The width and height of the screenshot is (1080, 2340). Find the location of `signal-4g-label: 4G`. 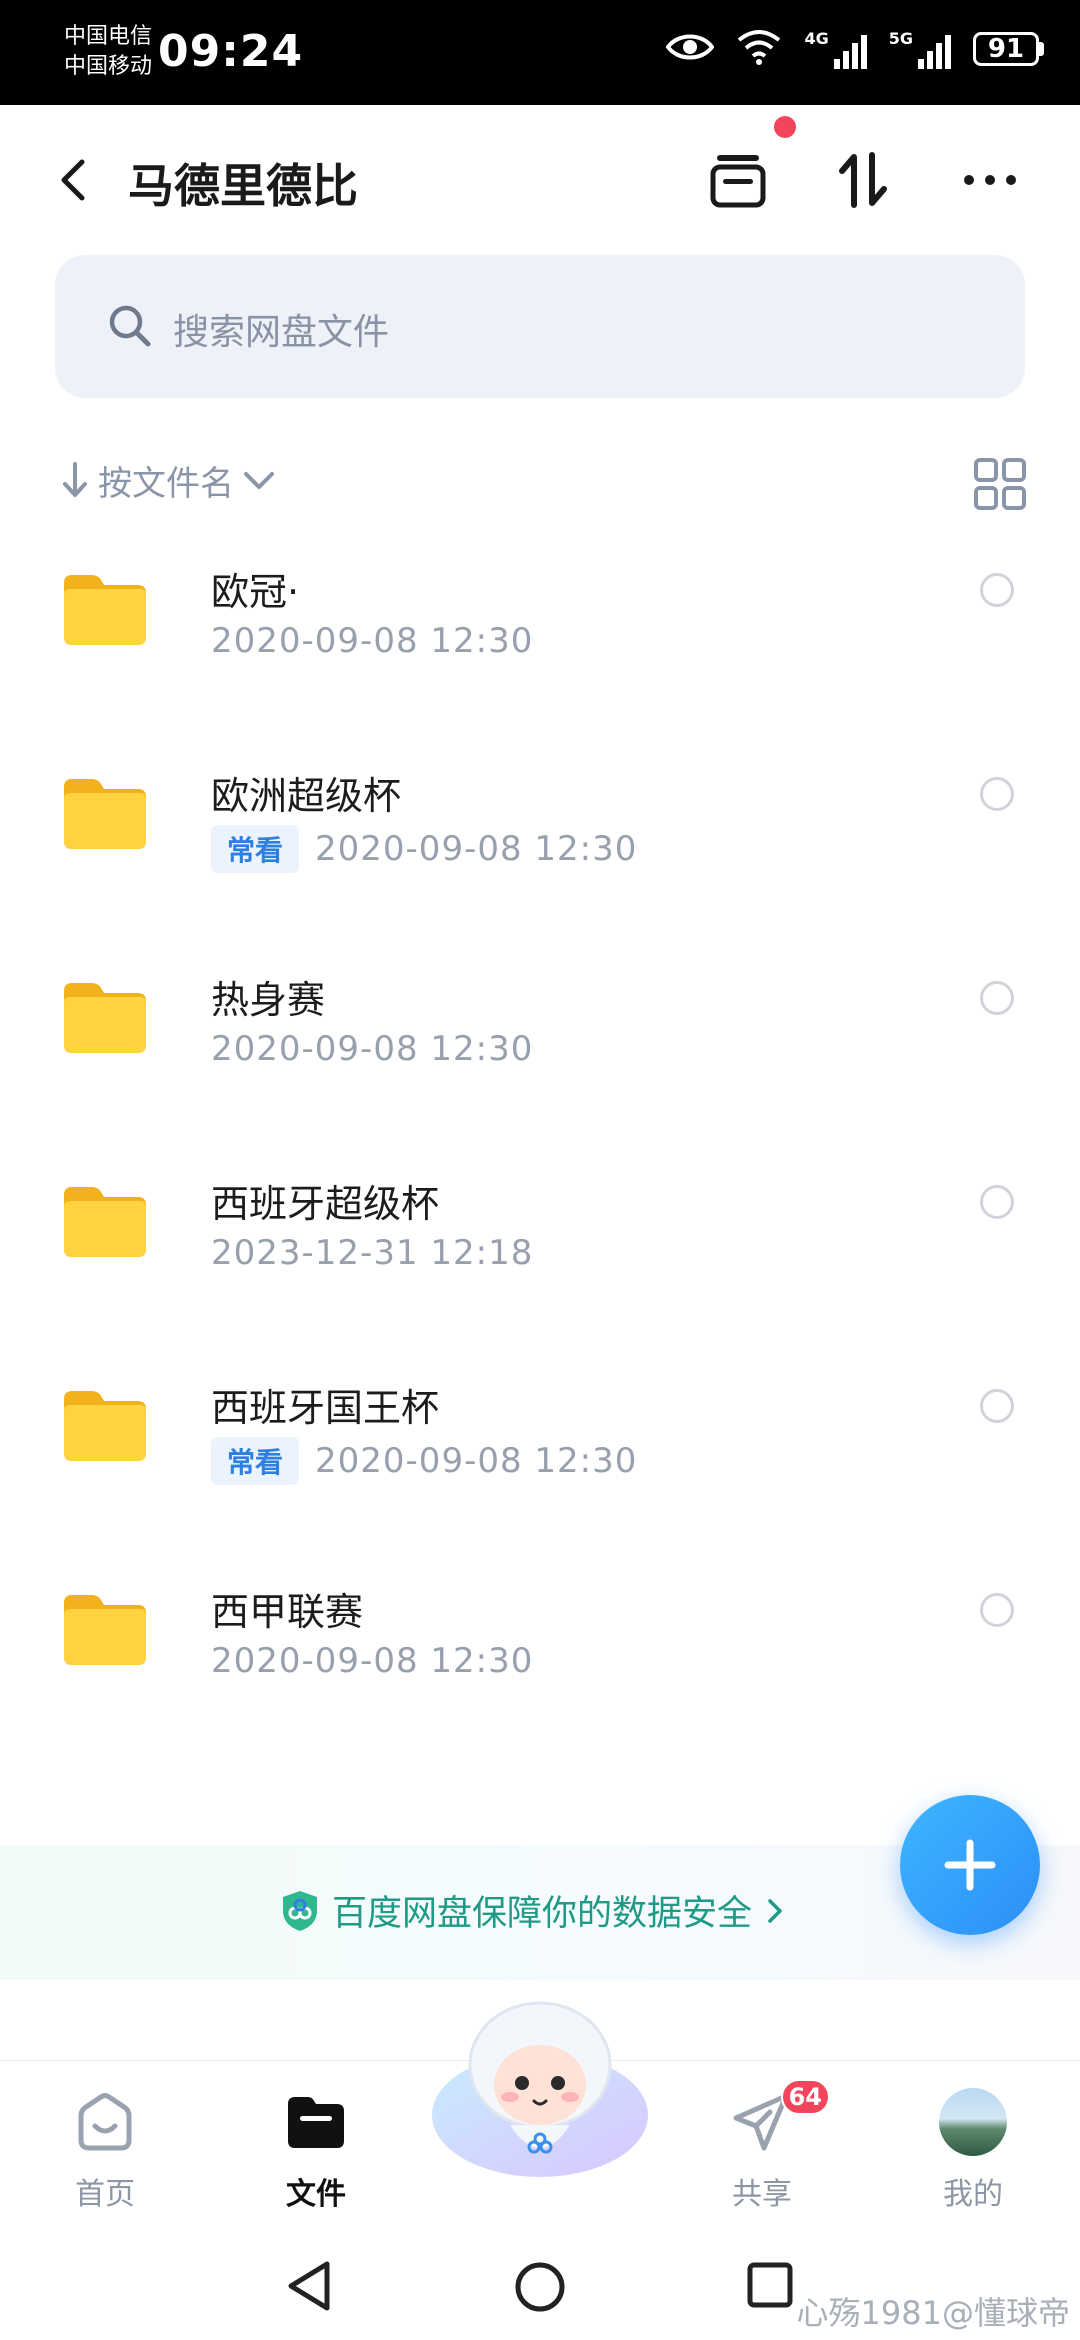

signal-4g-label: 4G is located at coordinates (816, 38).